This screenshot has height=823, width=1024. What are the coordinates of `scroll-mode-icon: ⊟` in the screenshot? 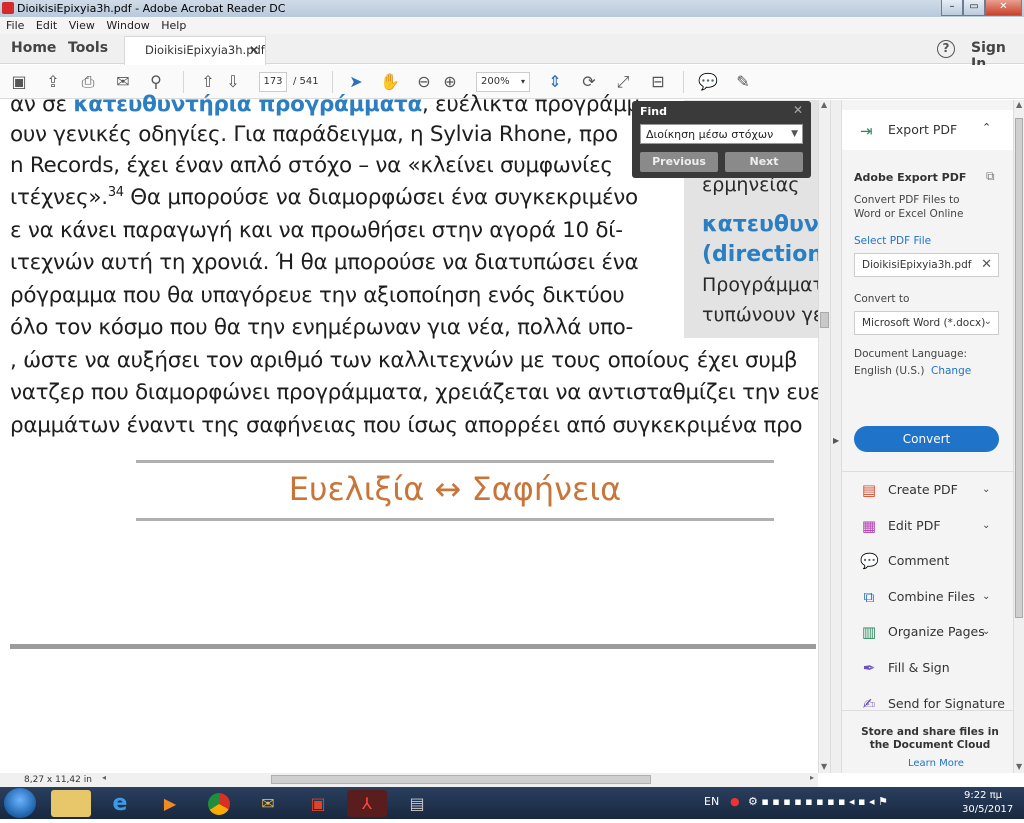 It's located at (658, 82).